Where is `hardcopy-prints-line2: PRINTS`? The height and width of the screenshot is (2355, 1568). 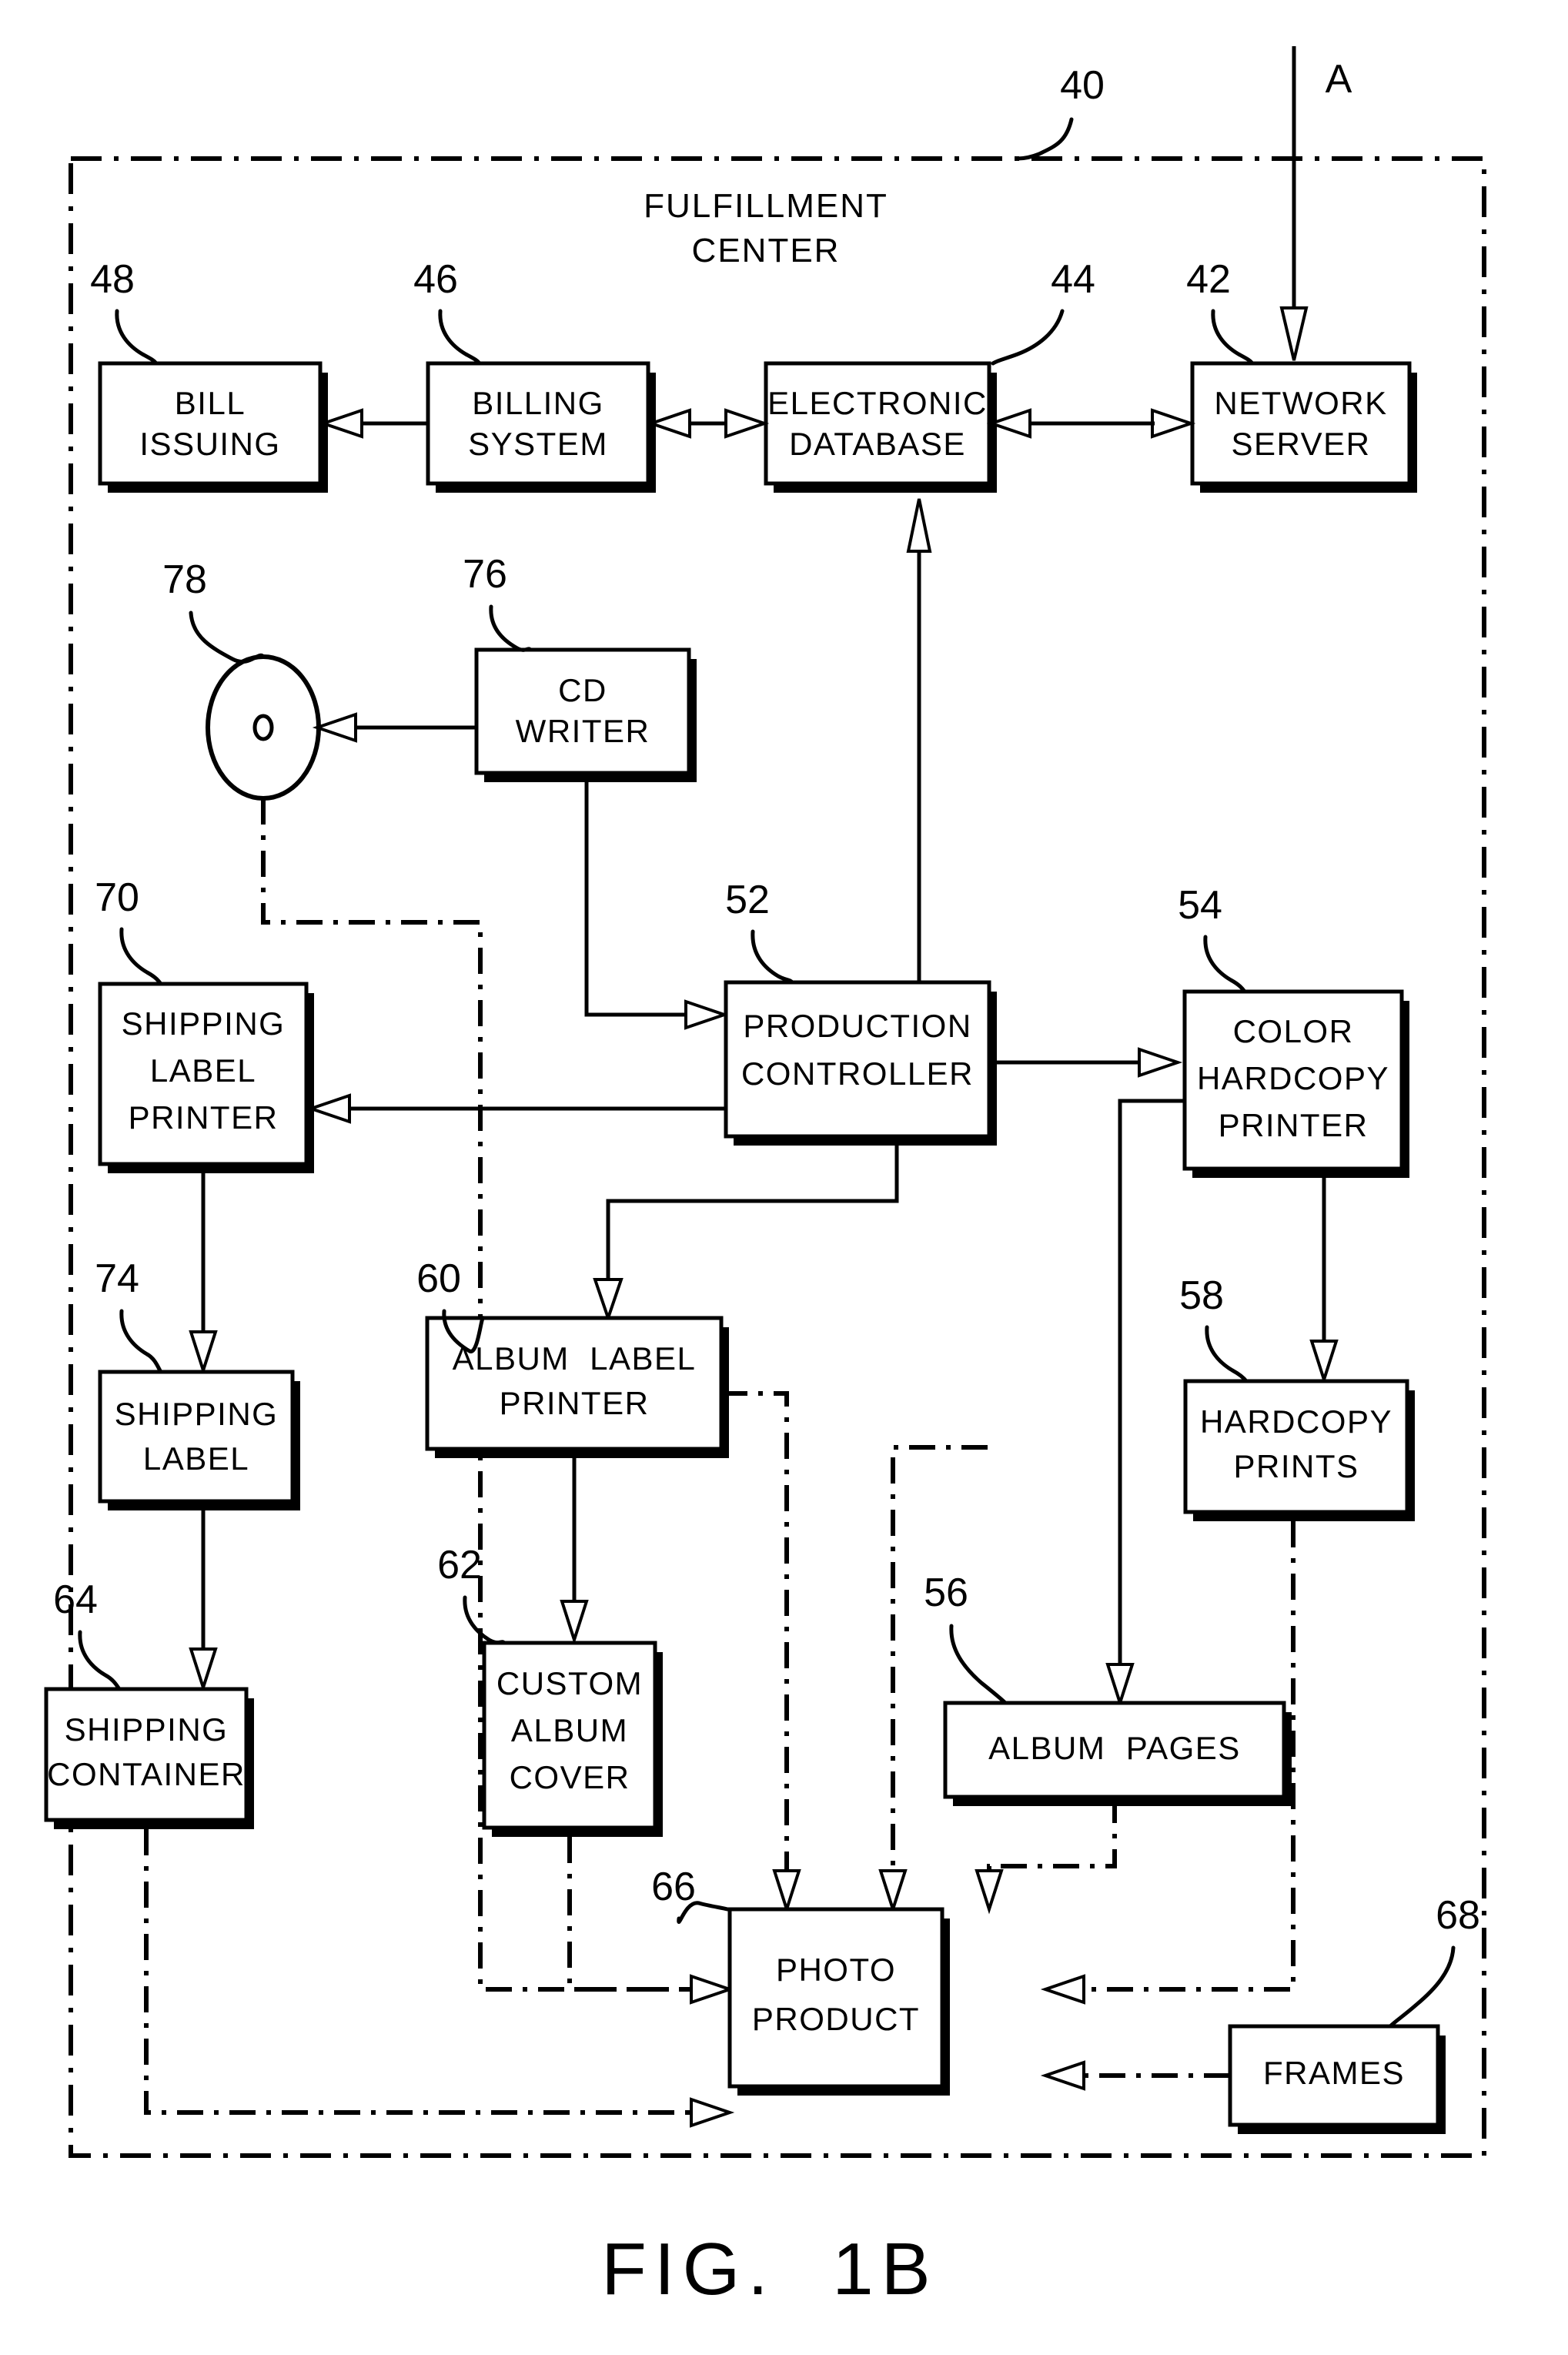 hardcopy-prints-line2: PRINTS is located at coordinates (1296, 1466).